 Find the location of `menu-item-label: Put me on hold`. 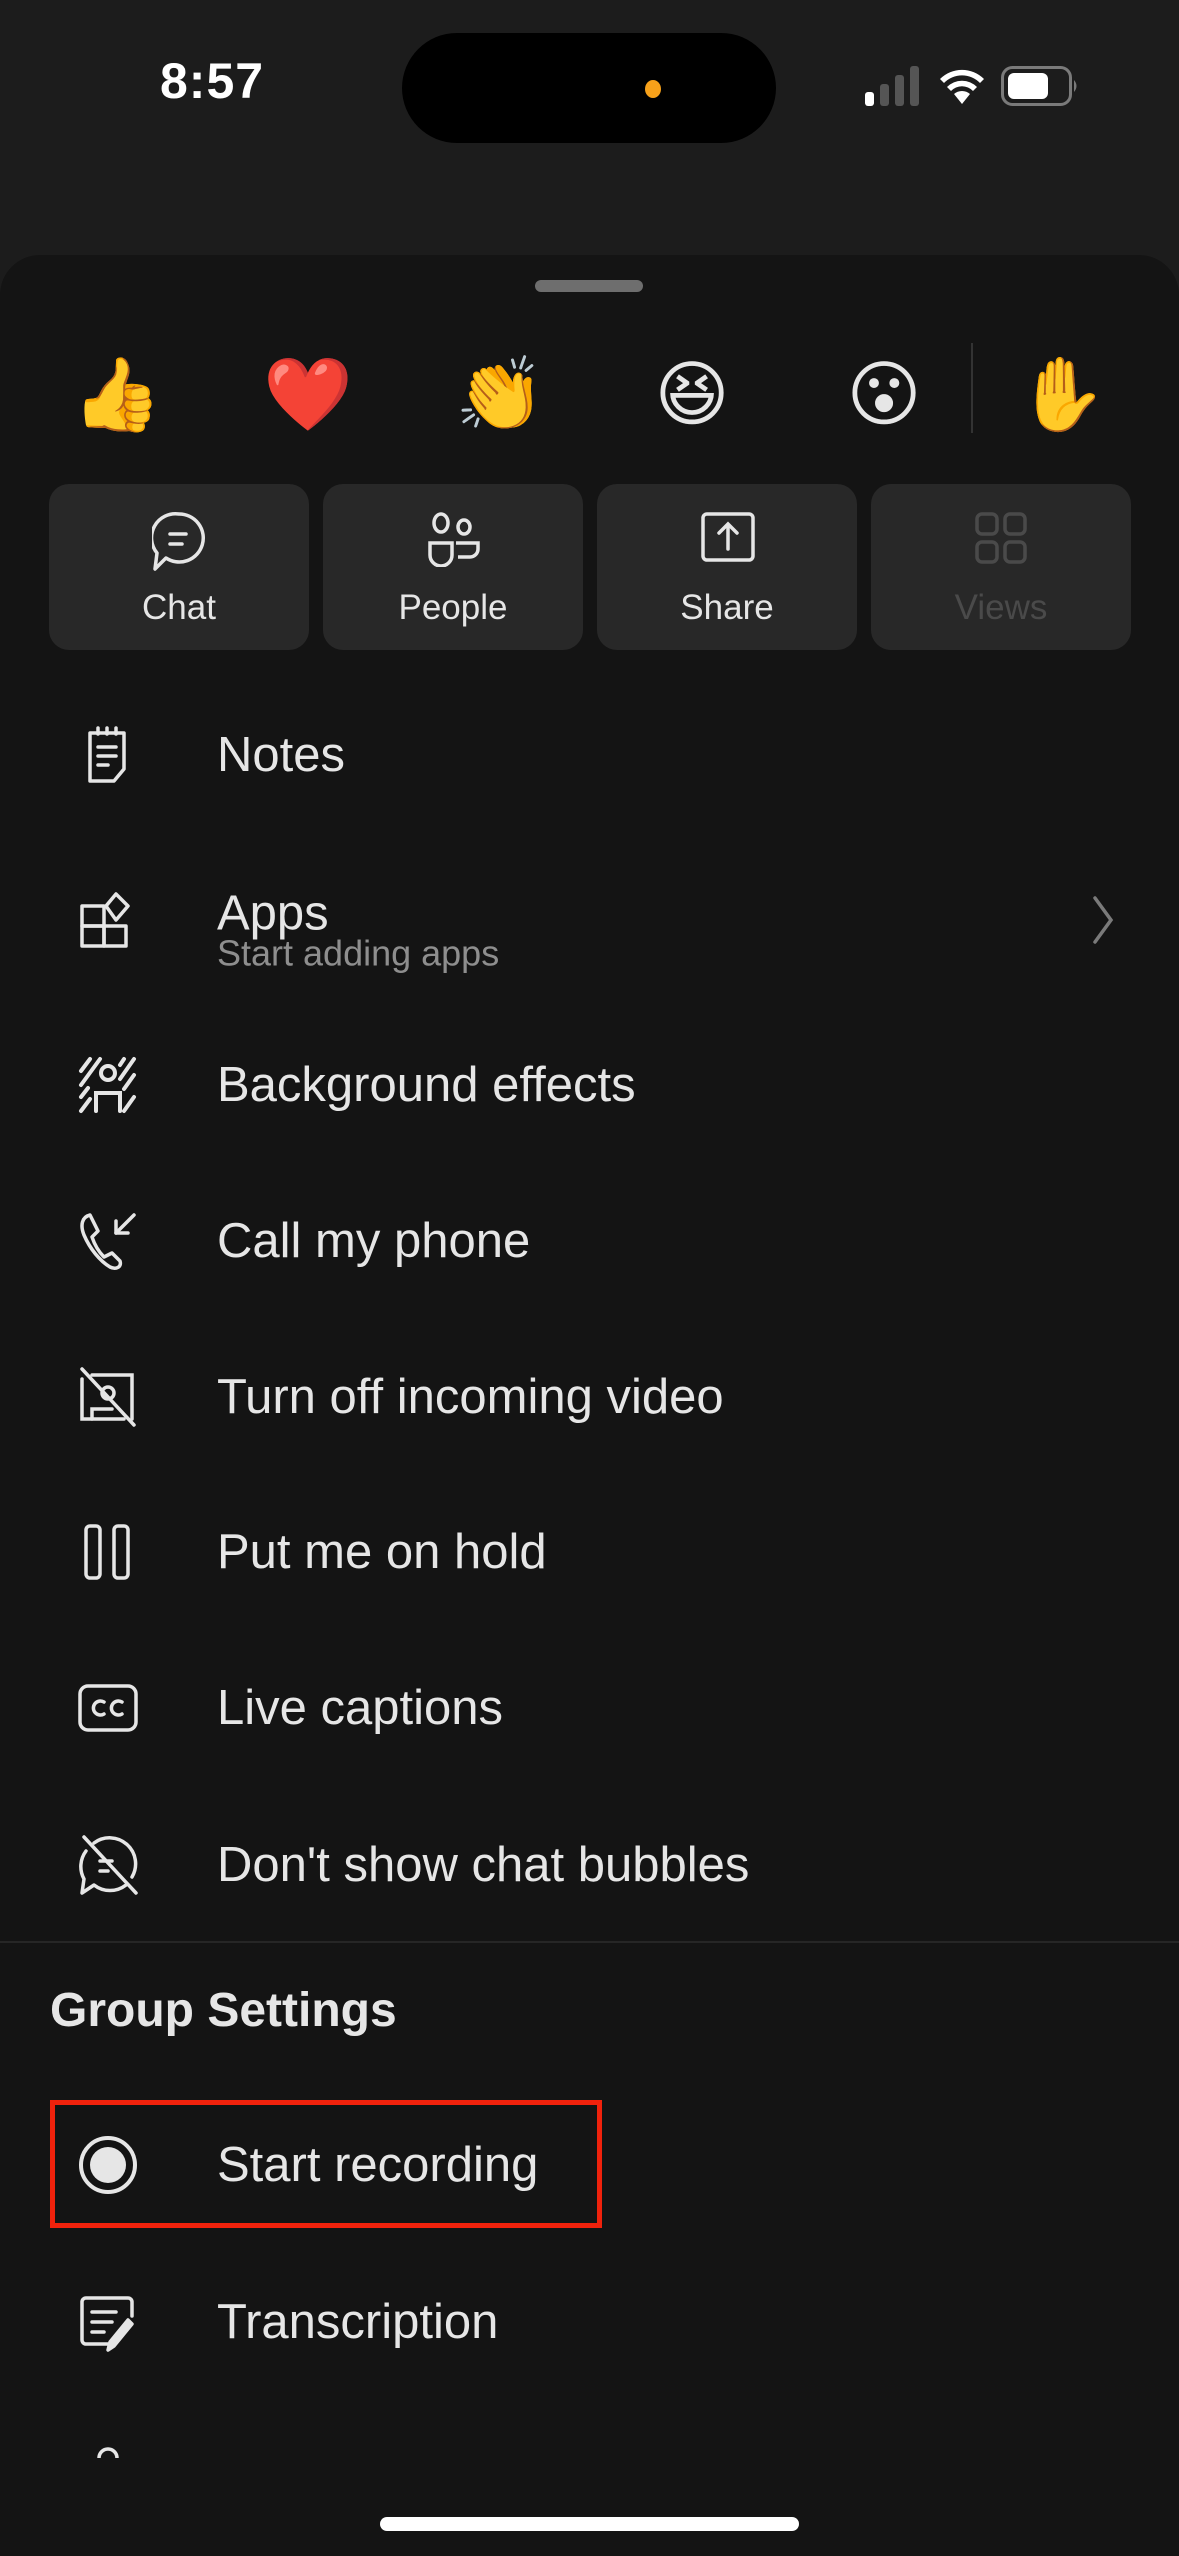

menu-item-label: Put me on hold is located at coordinates (382, 1552).